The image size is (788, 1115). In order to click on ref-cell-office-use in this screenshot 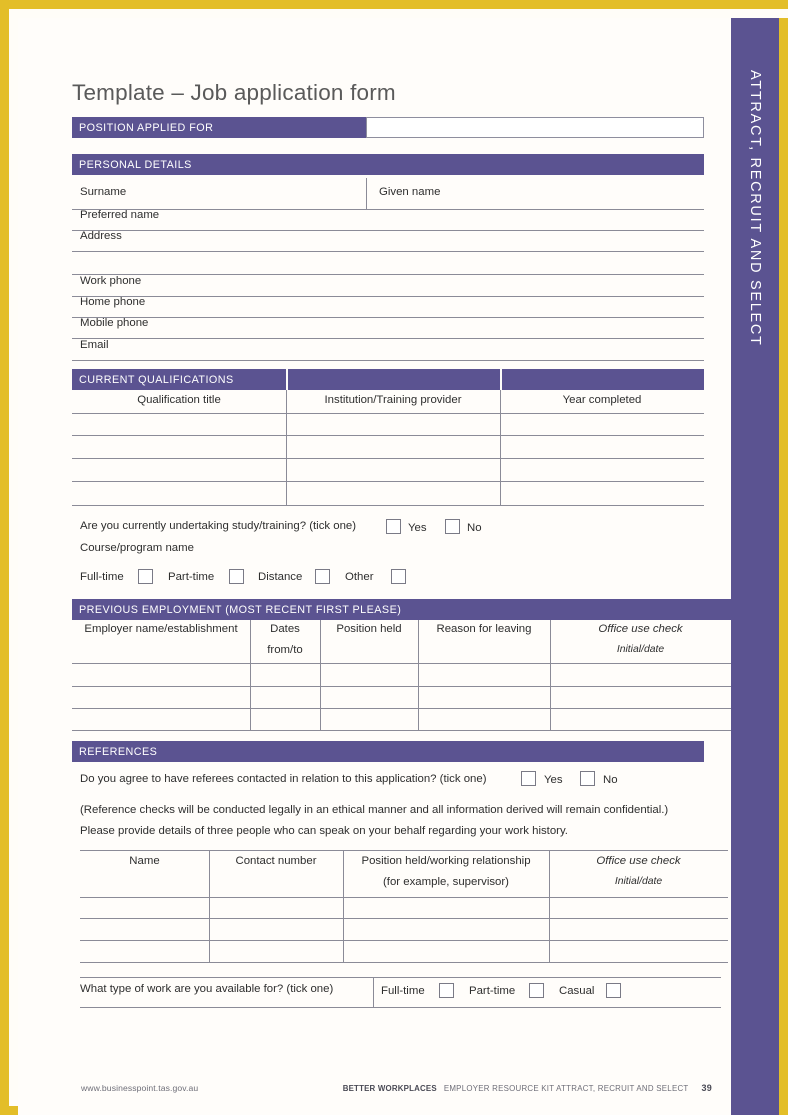, I will do `click(639, 930)`.